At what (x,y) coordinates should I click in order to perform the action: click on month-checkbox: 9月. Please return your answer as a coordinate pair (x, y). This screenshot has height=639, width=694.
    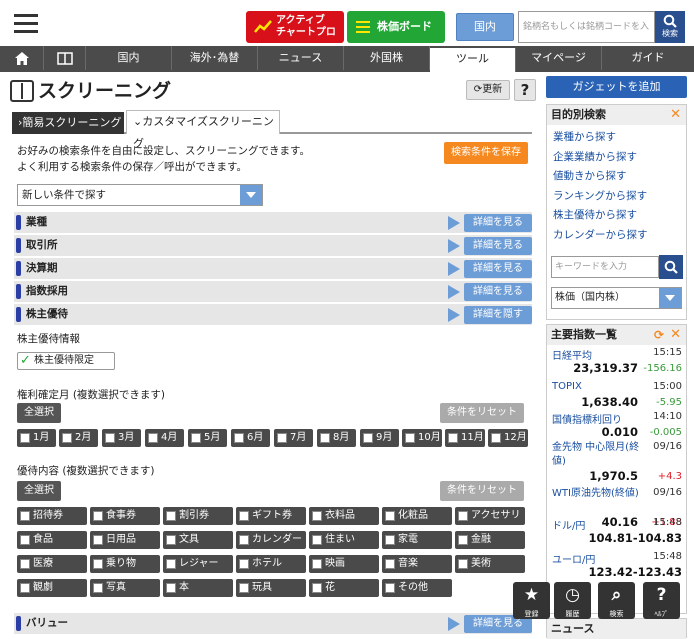
    Looking at the image, I should click on (379, 438).